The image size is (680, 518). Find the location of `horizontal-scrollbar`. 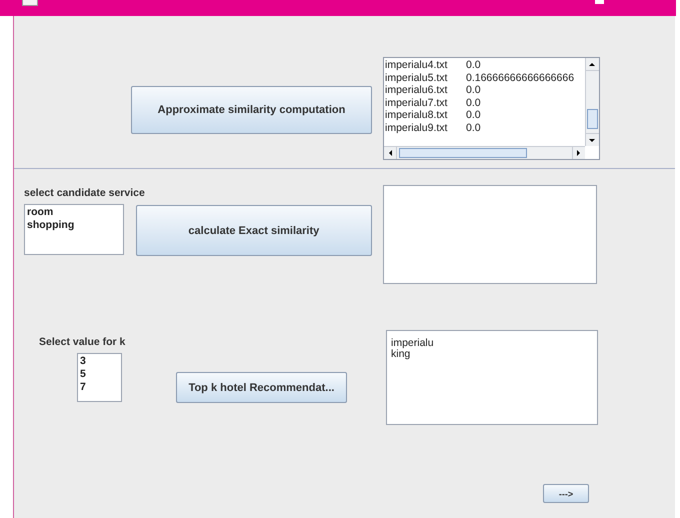

horizontal-scrollbar is located at coordinates (484, 152).